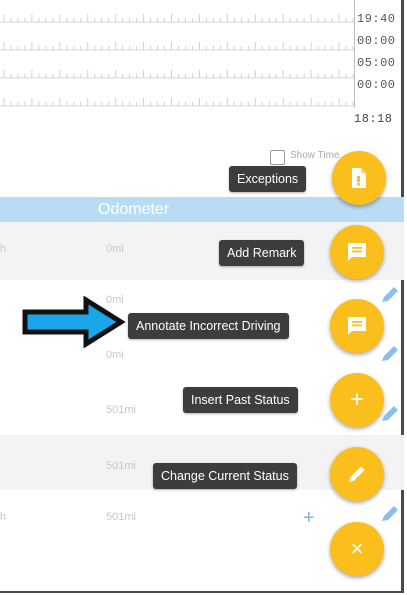  What do you see at coordinates (277, 157) in the screenshot?
I see `show-time-checkbox` at bounding box center [277, 157].